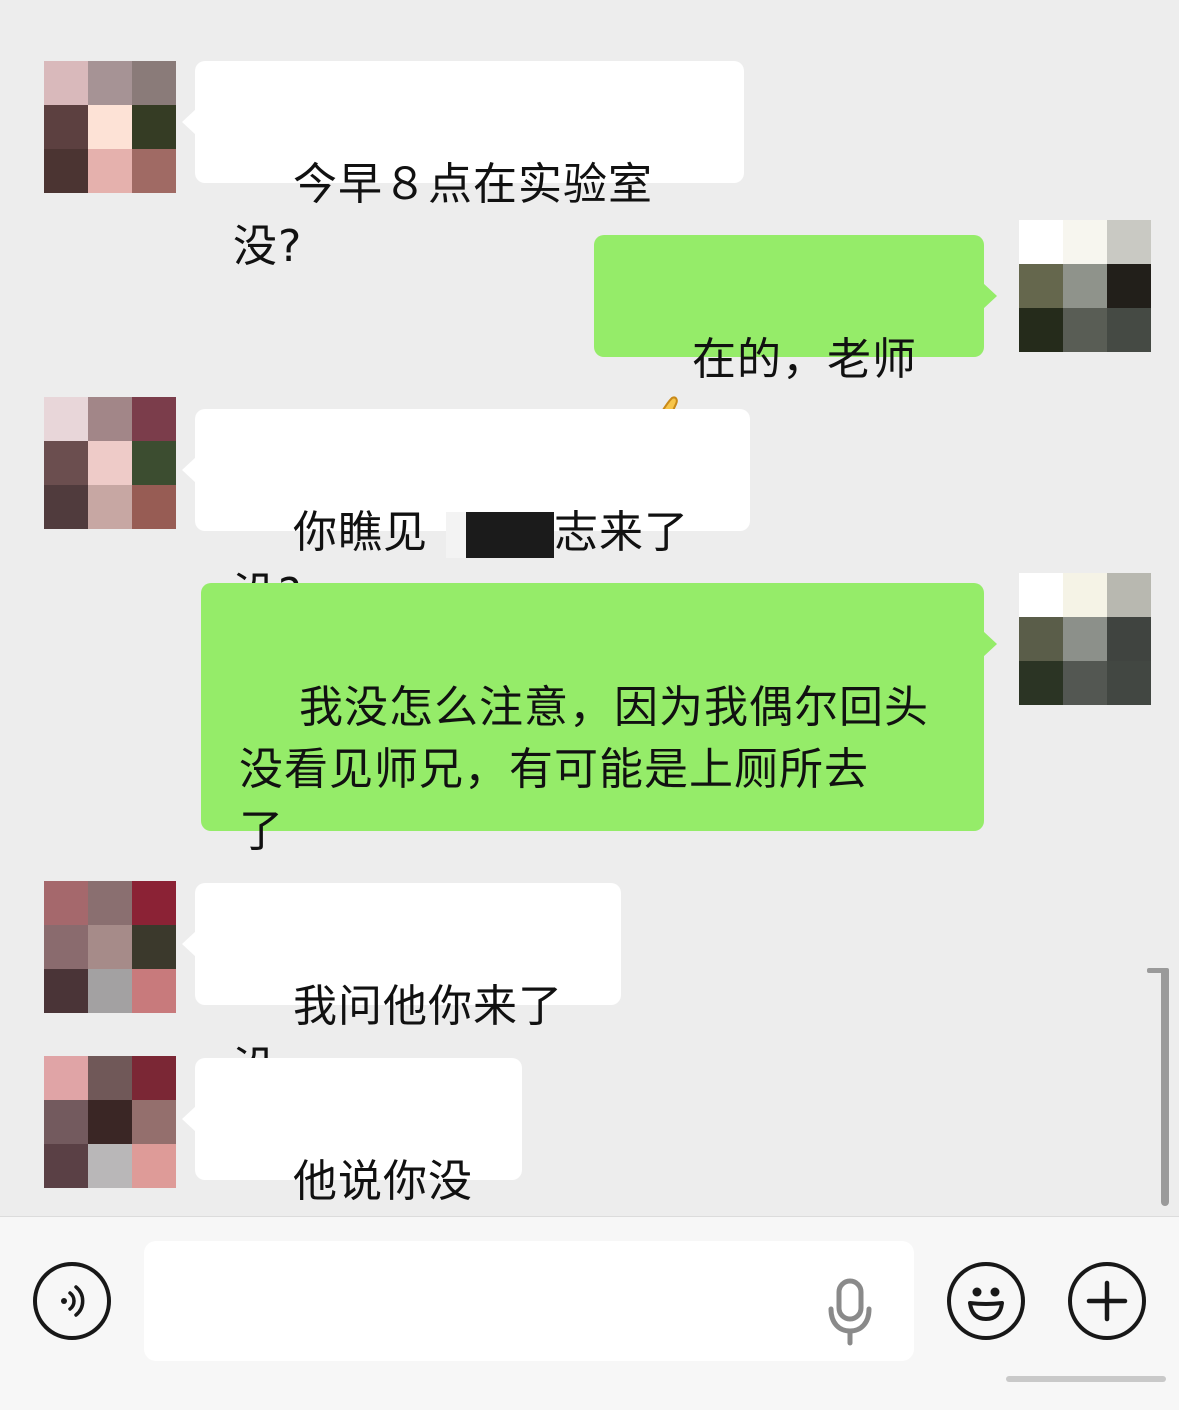 This screenshot has width=1179, height=1410. I want to click on plus-icon, so click(1107, 1301).